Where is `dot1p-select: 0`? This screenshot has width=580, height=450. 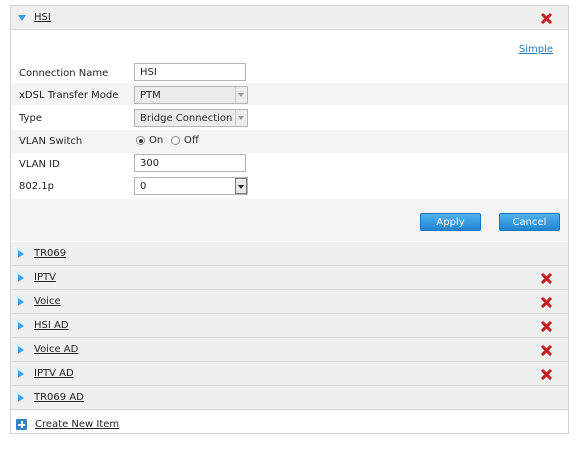 dot1p-select: 0 is located at coordinates (191, 186).